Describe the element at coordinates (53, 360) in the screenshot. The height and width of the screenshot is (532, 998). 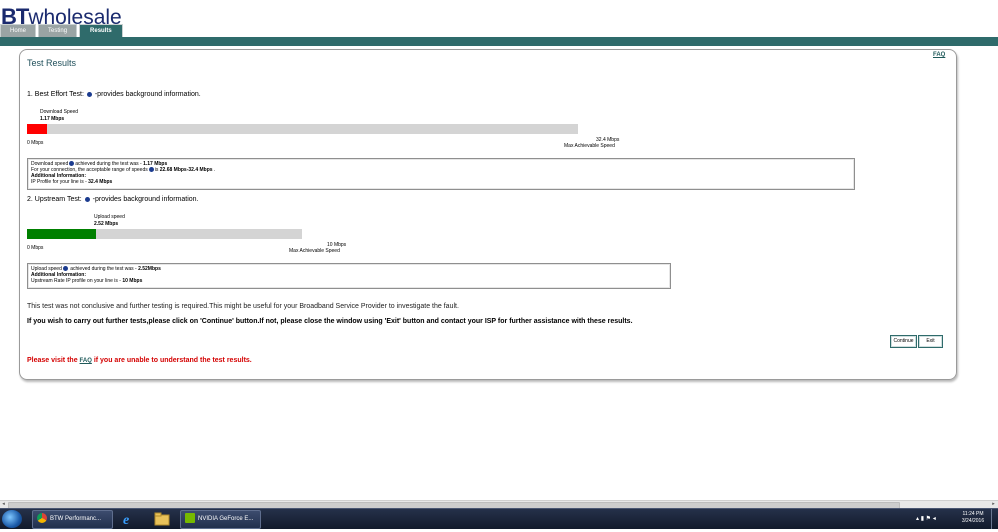
I see `faq-help-text: Please visit the` at that location.